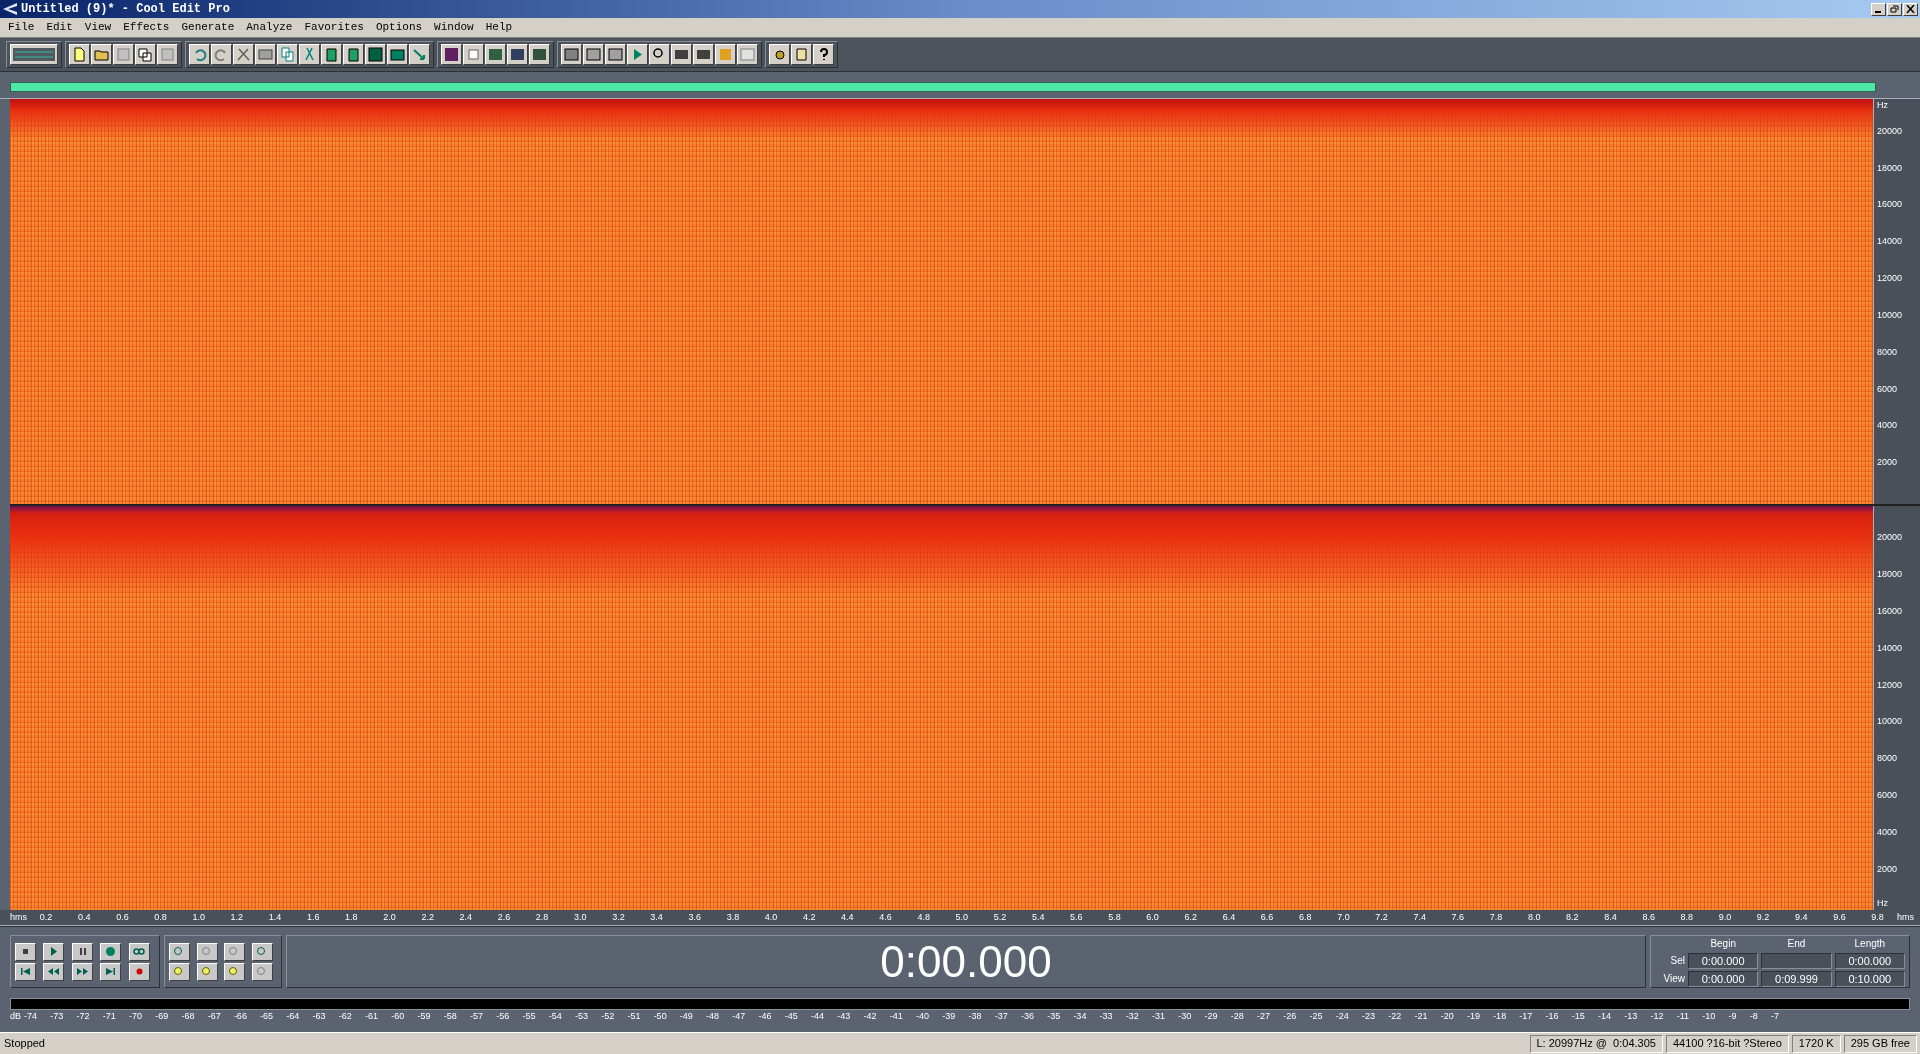 This screenshot has width=1920, height=1054. Describe the element at coordinates (59, 27) in the screenshot. I see `menu-item: Edit` at that location.